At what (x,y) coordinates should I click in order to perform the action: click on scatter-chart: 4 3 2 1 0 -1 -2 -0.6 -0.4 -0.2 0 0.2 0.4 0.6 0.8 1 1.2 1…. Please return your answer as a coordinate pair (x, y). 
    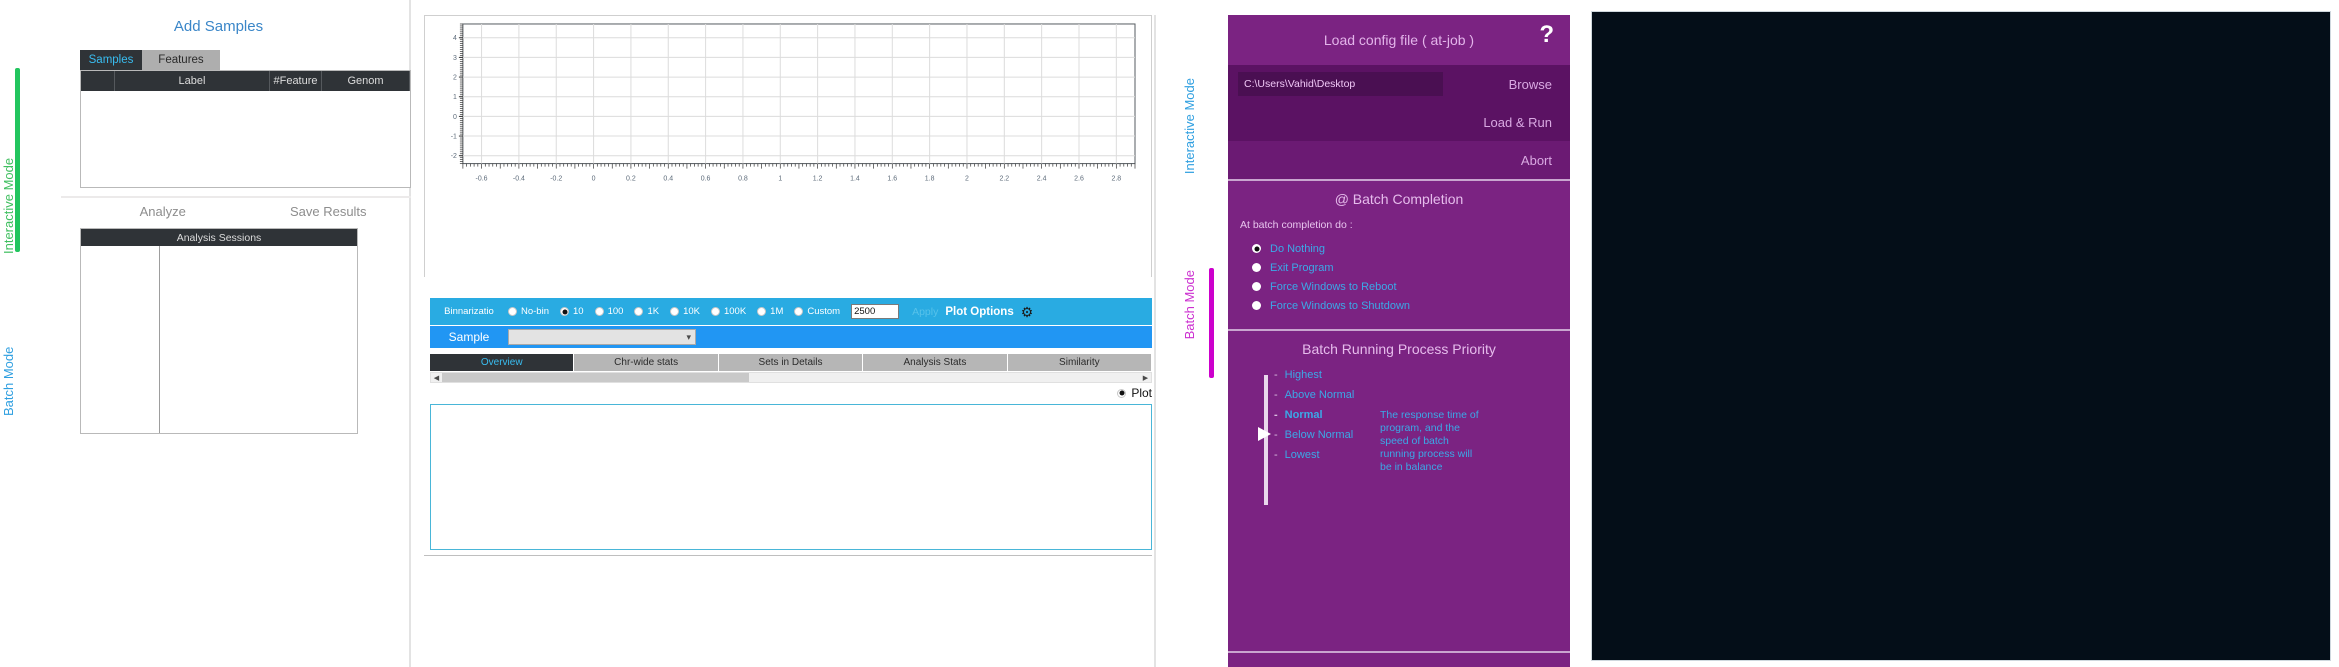
    Looking at the image, I should click on (788, 147).